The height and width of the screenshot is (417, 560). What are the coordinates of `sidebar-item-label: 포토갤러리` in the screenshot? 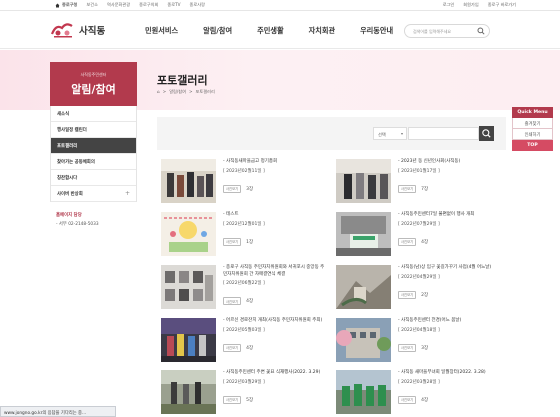 It's located at (67, 146).